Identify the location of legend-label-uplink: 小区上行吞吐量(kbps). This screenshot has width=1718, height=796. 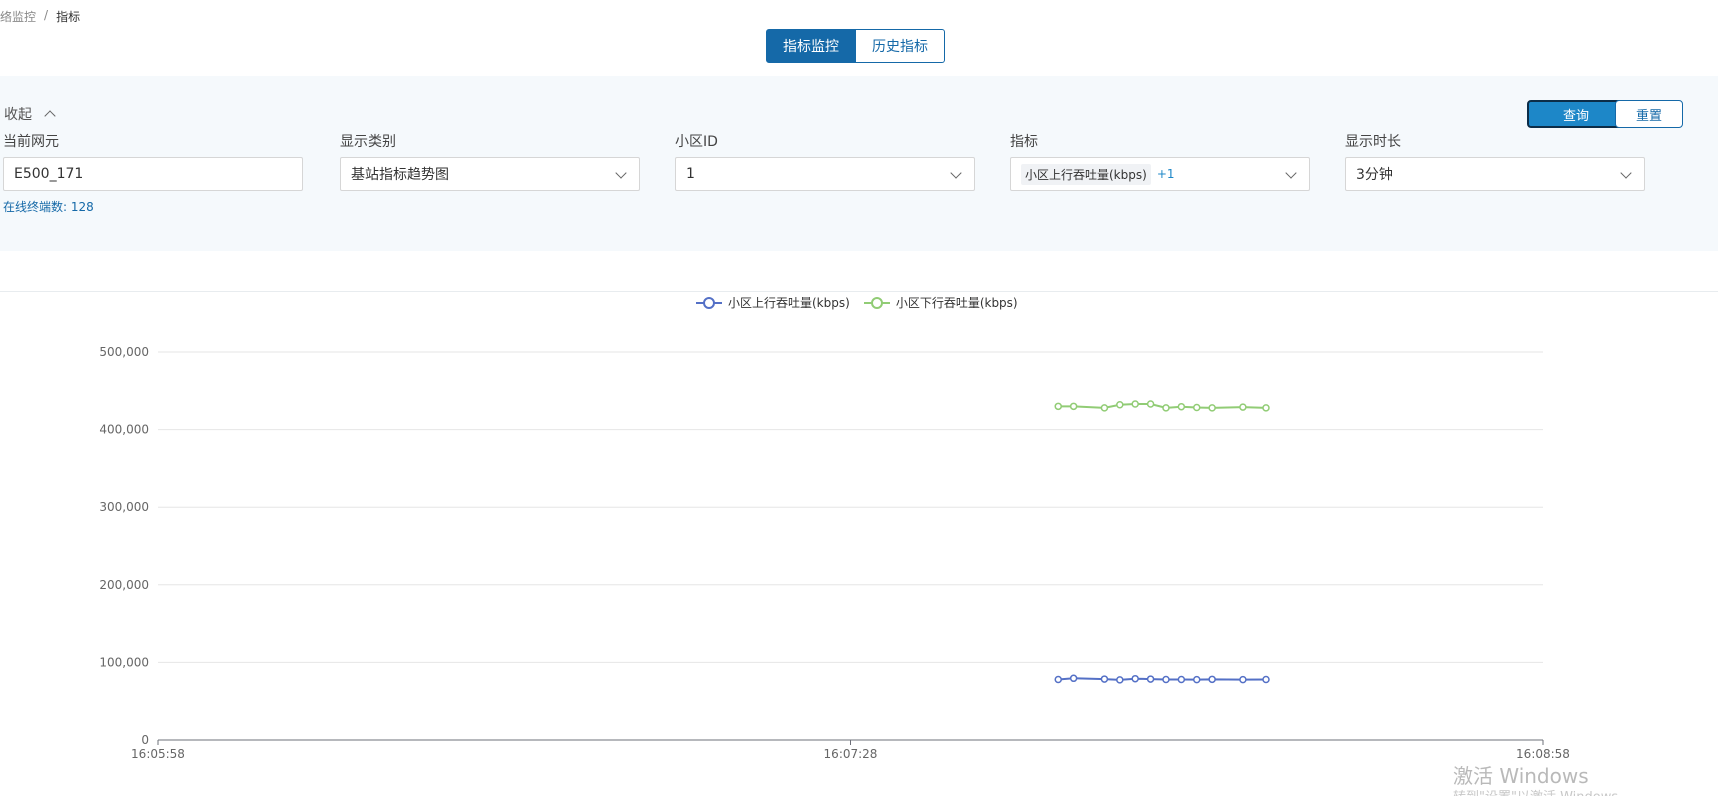
(789, 303).